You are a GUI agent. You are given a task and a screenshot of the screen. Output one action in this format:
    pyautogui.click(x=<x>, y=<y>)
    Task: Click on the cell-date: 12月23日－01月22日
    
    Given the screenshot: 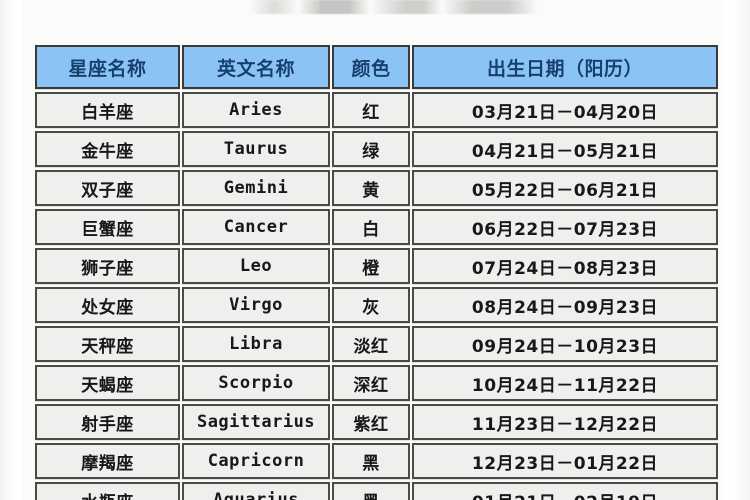 What is the action you would take?
    pyautogui.click(x=565, y=461)
    